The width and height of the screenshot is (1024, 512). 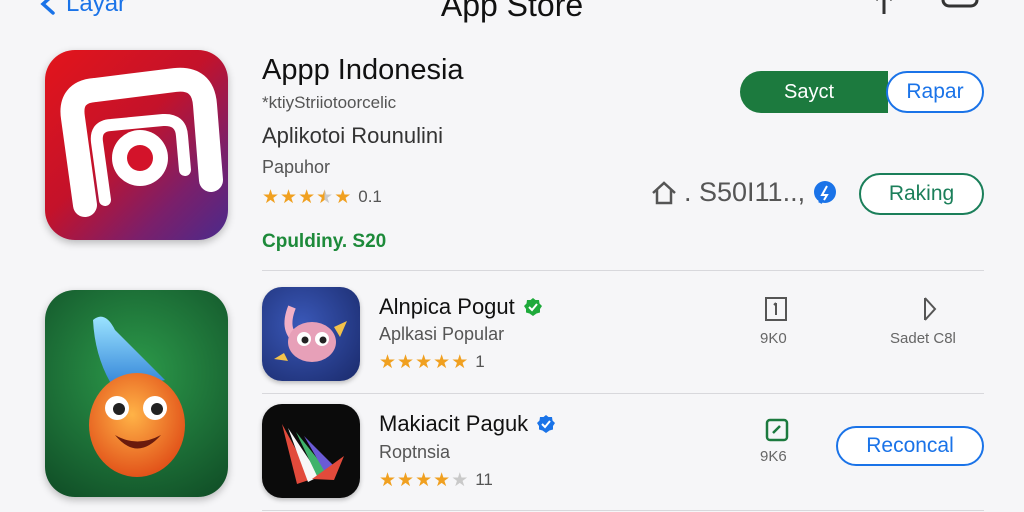 I want to click on age-rating-icon, so click(x=776, y=309).